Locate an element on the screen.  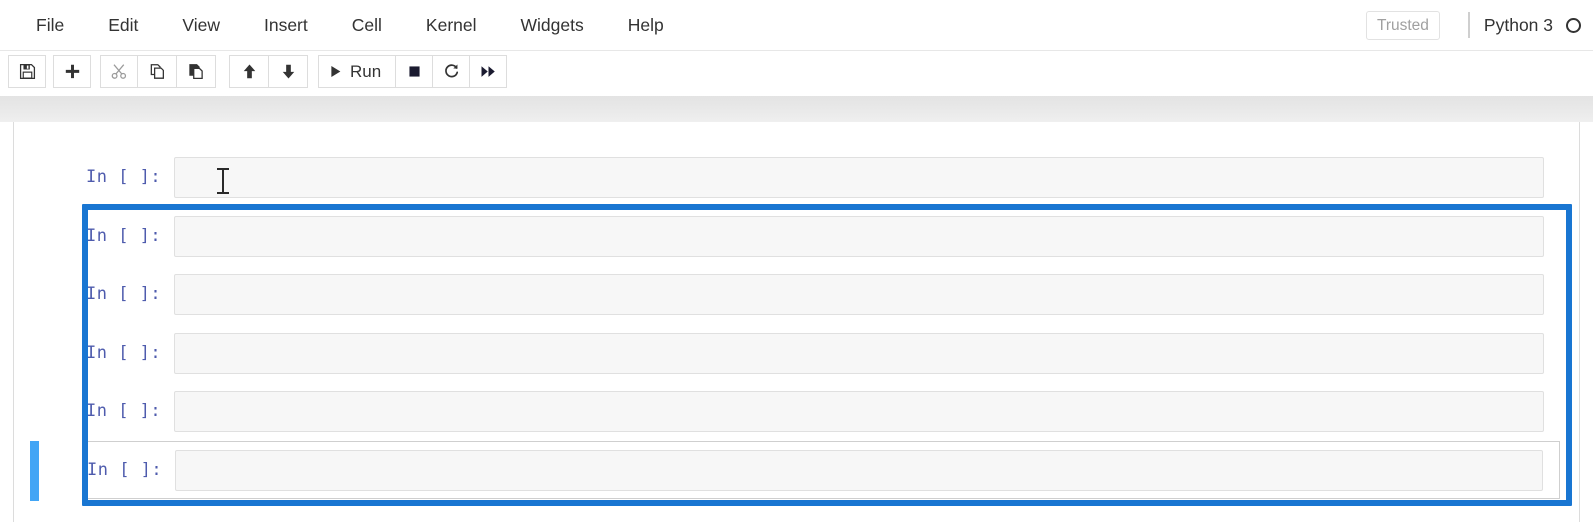
arrow-up-icon is located at coordinates (249, 71).